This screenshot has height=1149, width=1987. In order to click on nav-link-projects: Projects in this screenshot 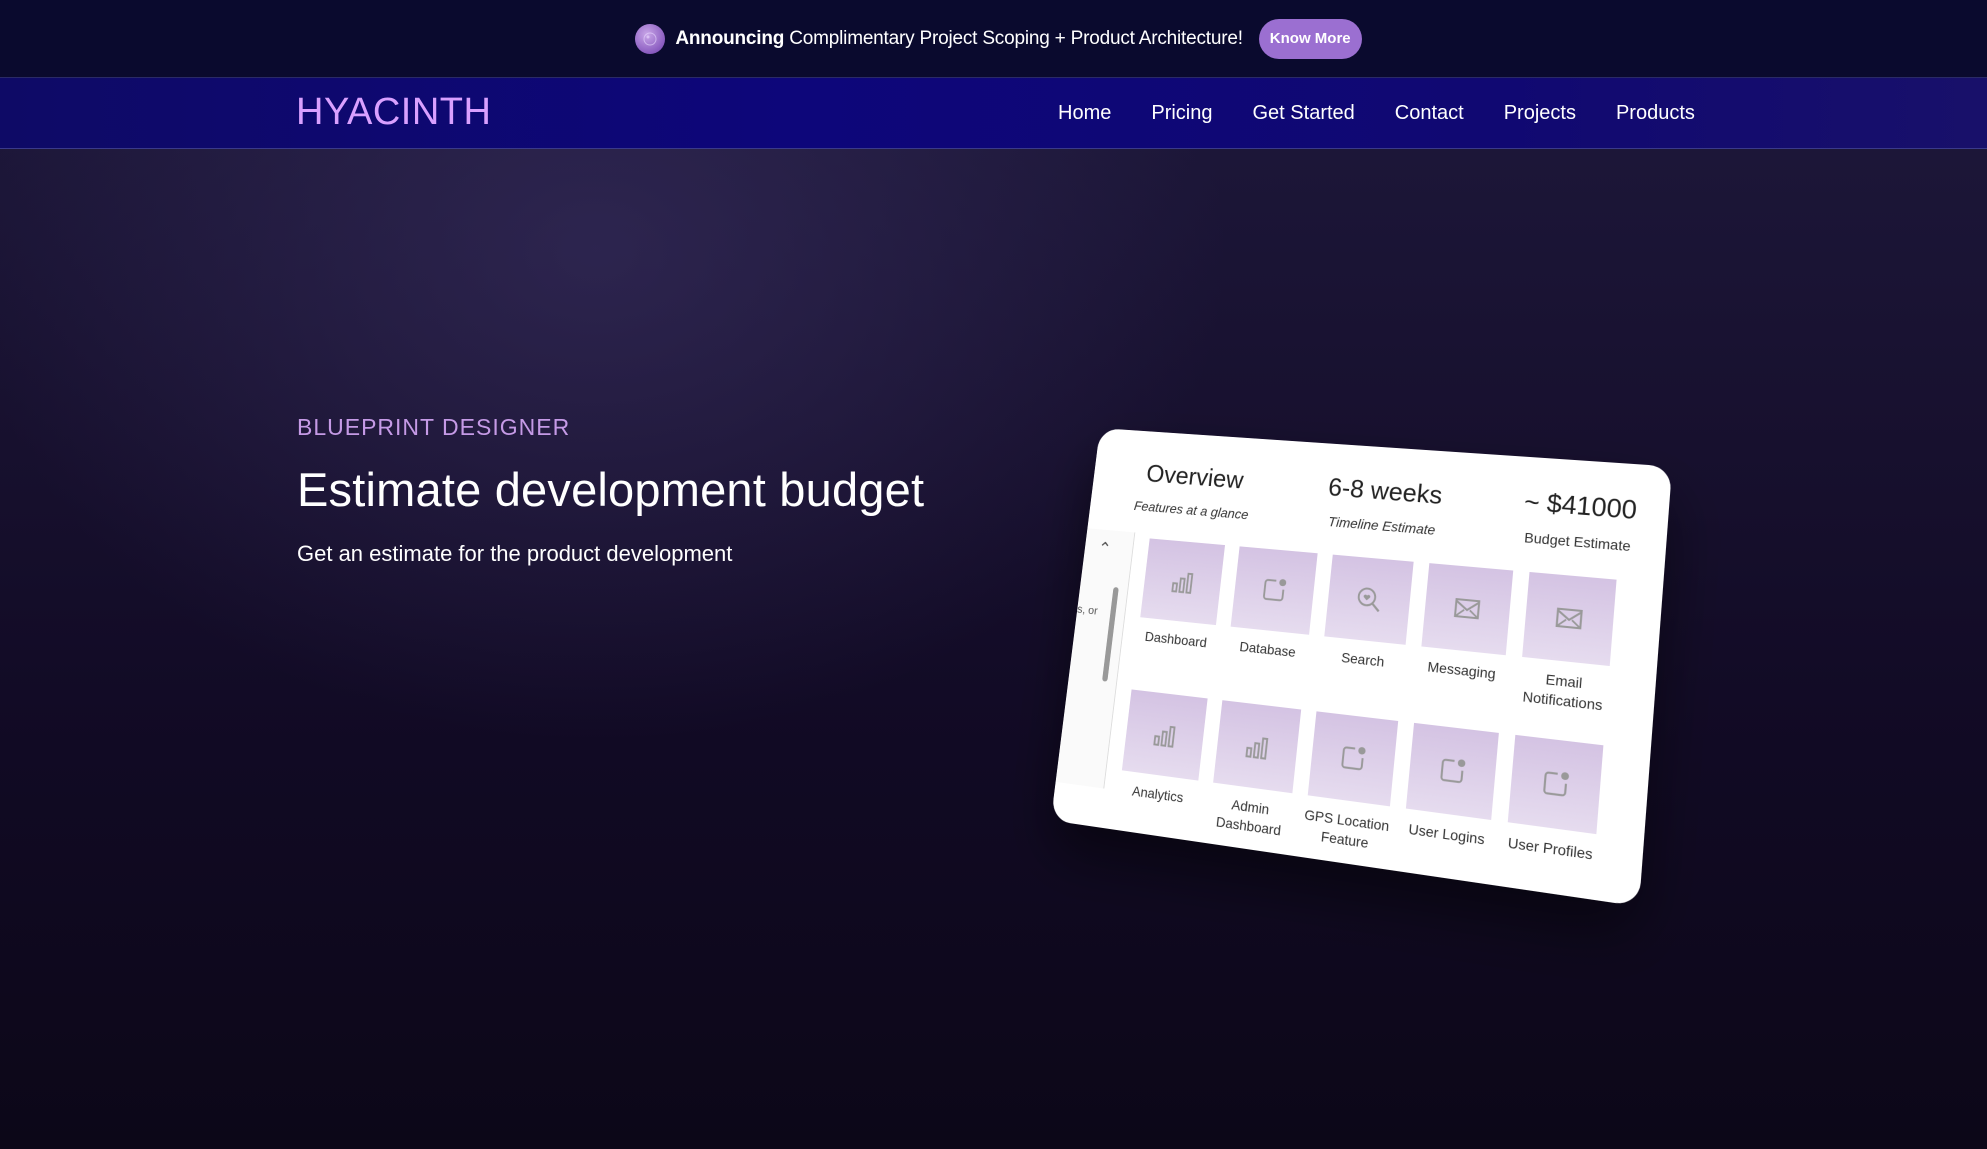, I will do `click(1540, 113)`.